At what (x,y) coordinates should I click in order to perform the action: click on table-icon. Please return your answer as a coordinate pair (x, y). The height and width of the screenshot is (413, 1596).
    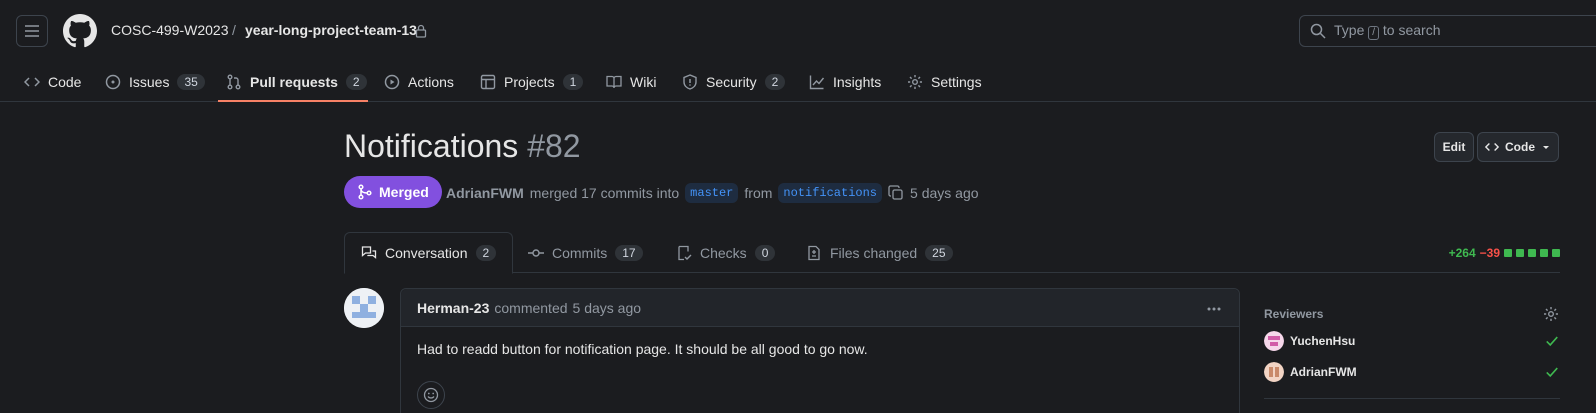
    Looking at the image, I should click on (488, 82).